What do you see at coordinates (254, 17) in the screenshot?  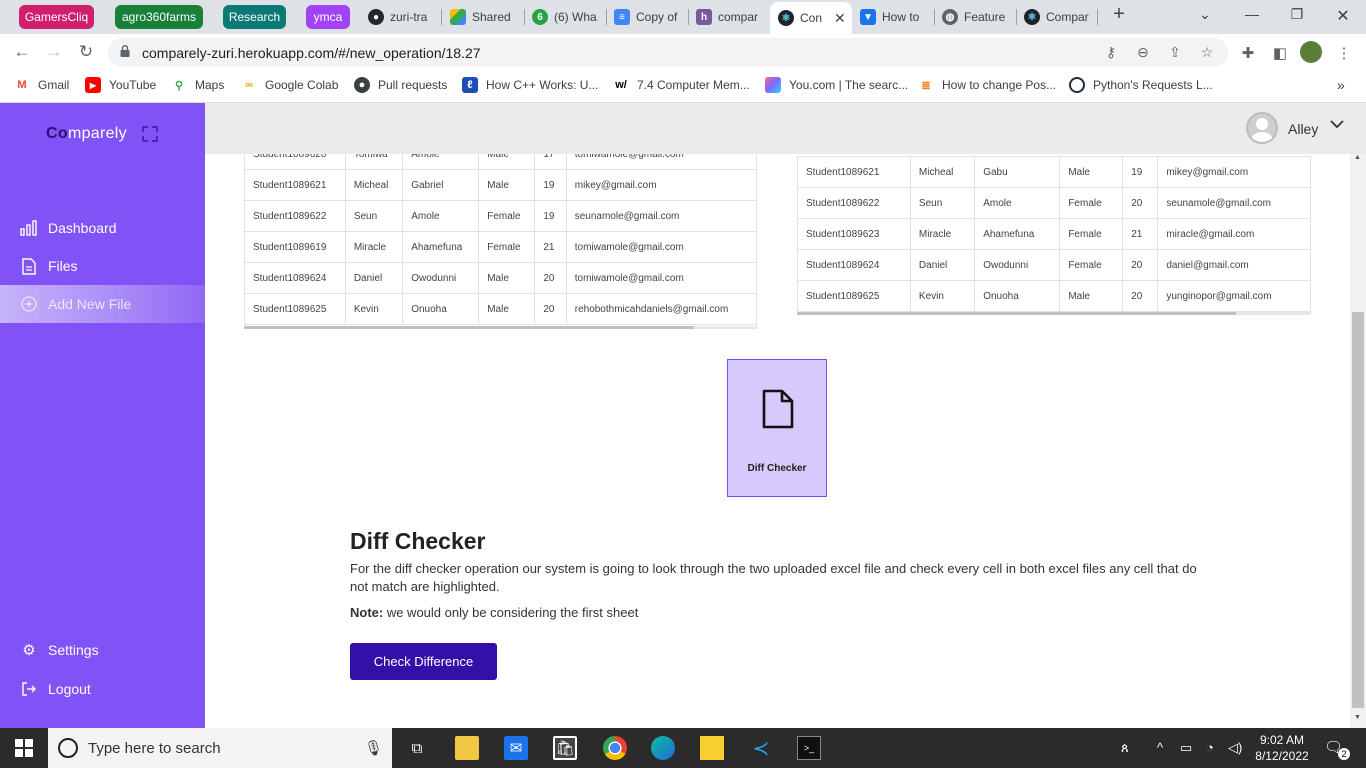 I see `tab-group-research: Research` at bounding box center [254, 17].